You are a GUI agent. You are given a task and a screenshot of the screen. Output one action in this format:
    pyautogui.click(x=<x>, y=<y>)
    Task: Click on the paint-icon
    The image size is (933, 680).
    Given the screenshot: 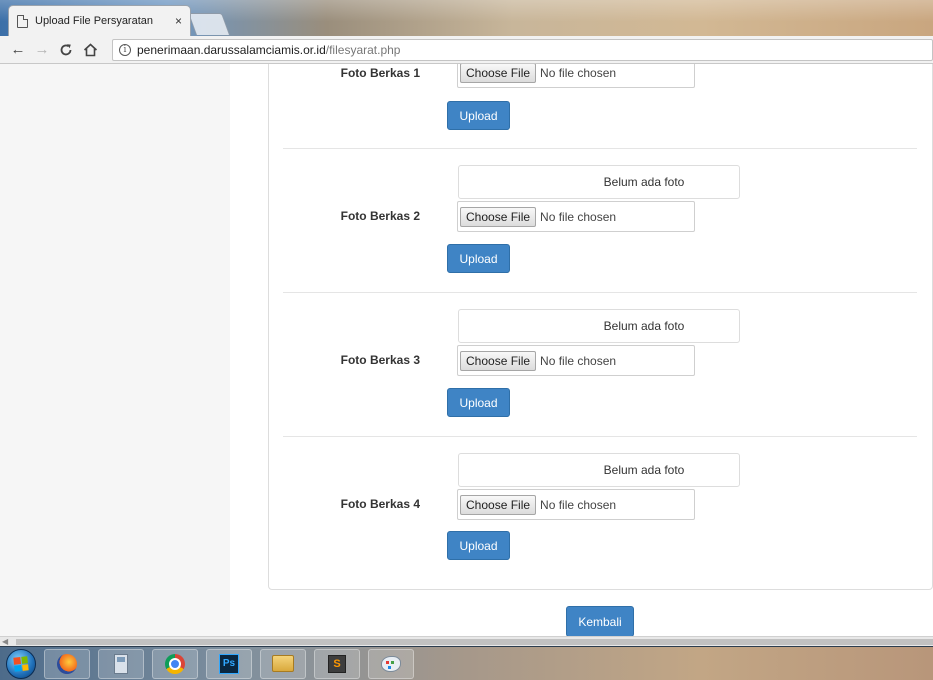 What is the action you would take?
    pyautogui.click(x=391, y=663)
    